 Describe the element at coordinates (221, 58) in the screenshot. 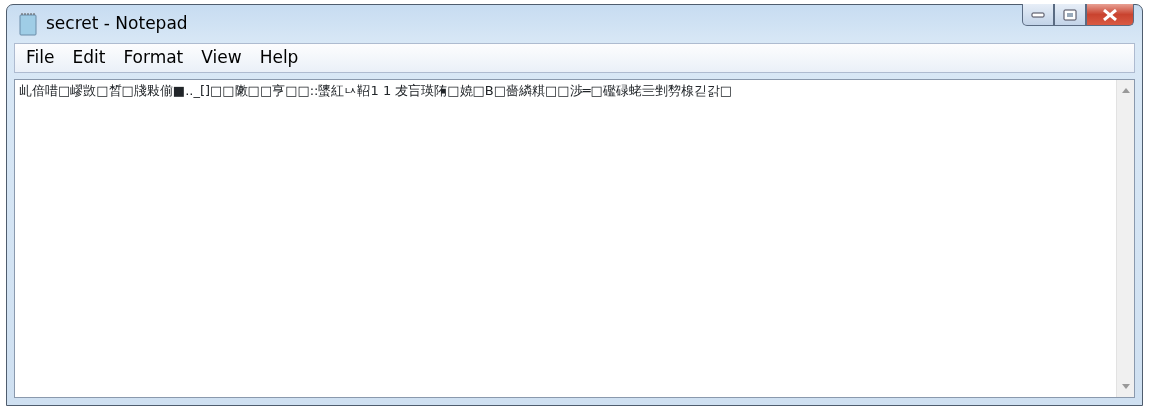

I see `menu-item: View` at that location.